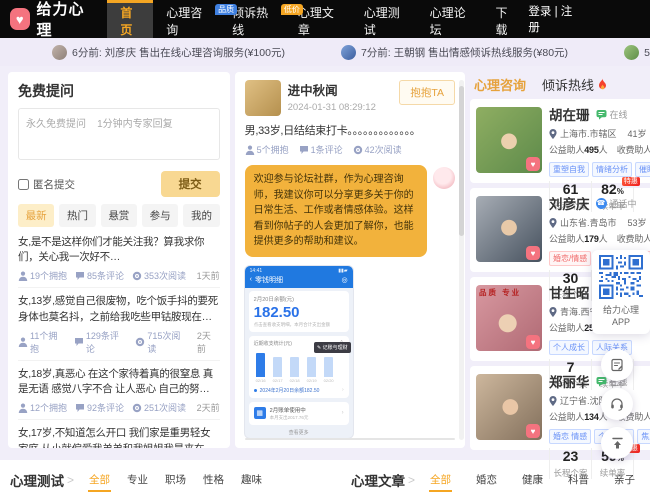 The width and height of the screenshot is (650, 500). What do you see at coordinates (569, 347) in the screenshot?
I see `specialty-tag: 个人成长` at bounding box center [569, 347].